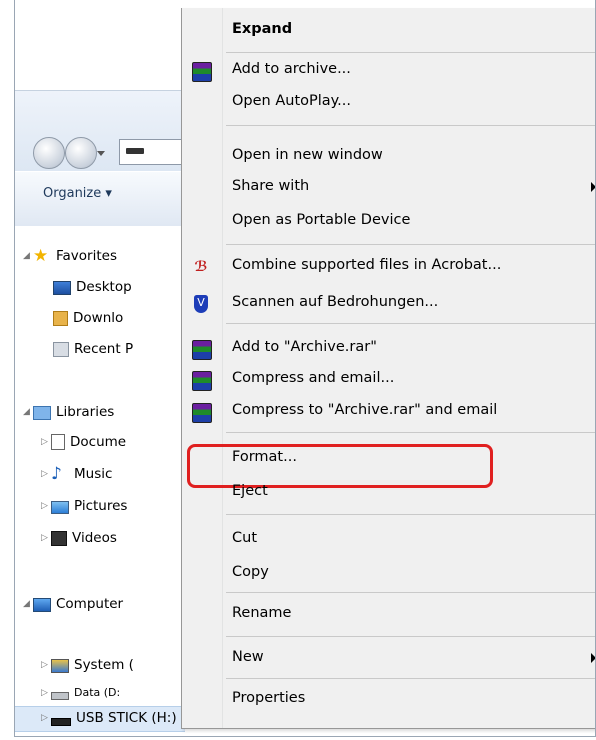 Image resolution: width=596 pixels, height=740 pixels. I want to click on back-button, so click(49, 153).